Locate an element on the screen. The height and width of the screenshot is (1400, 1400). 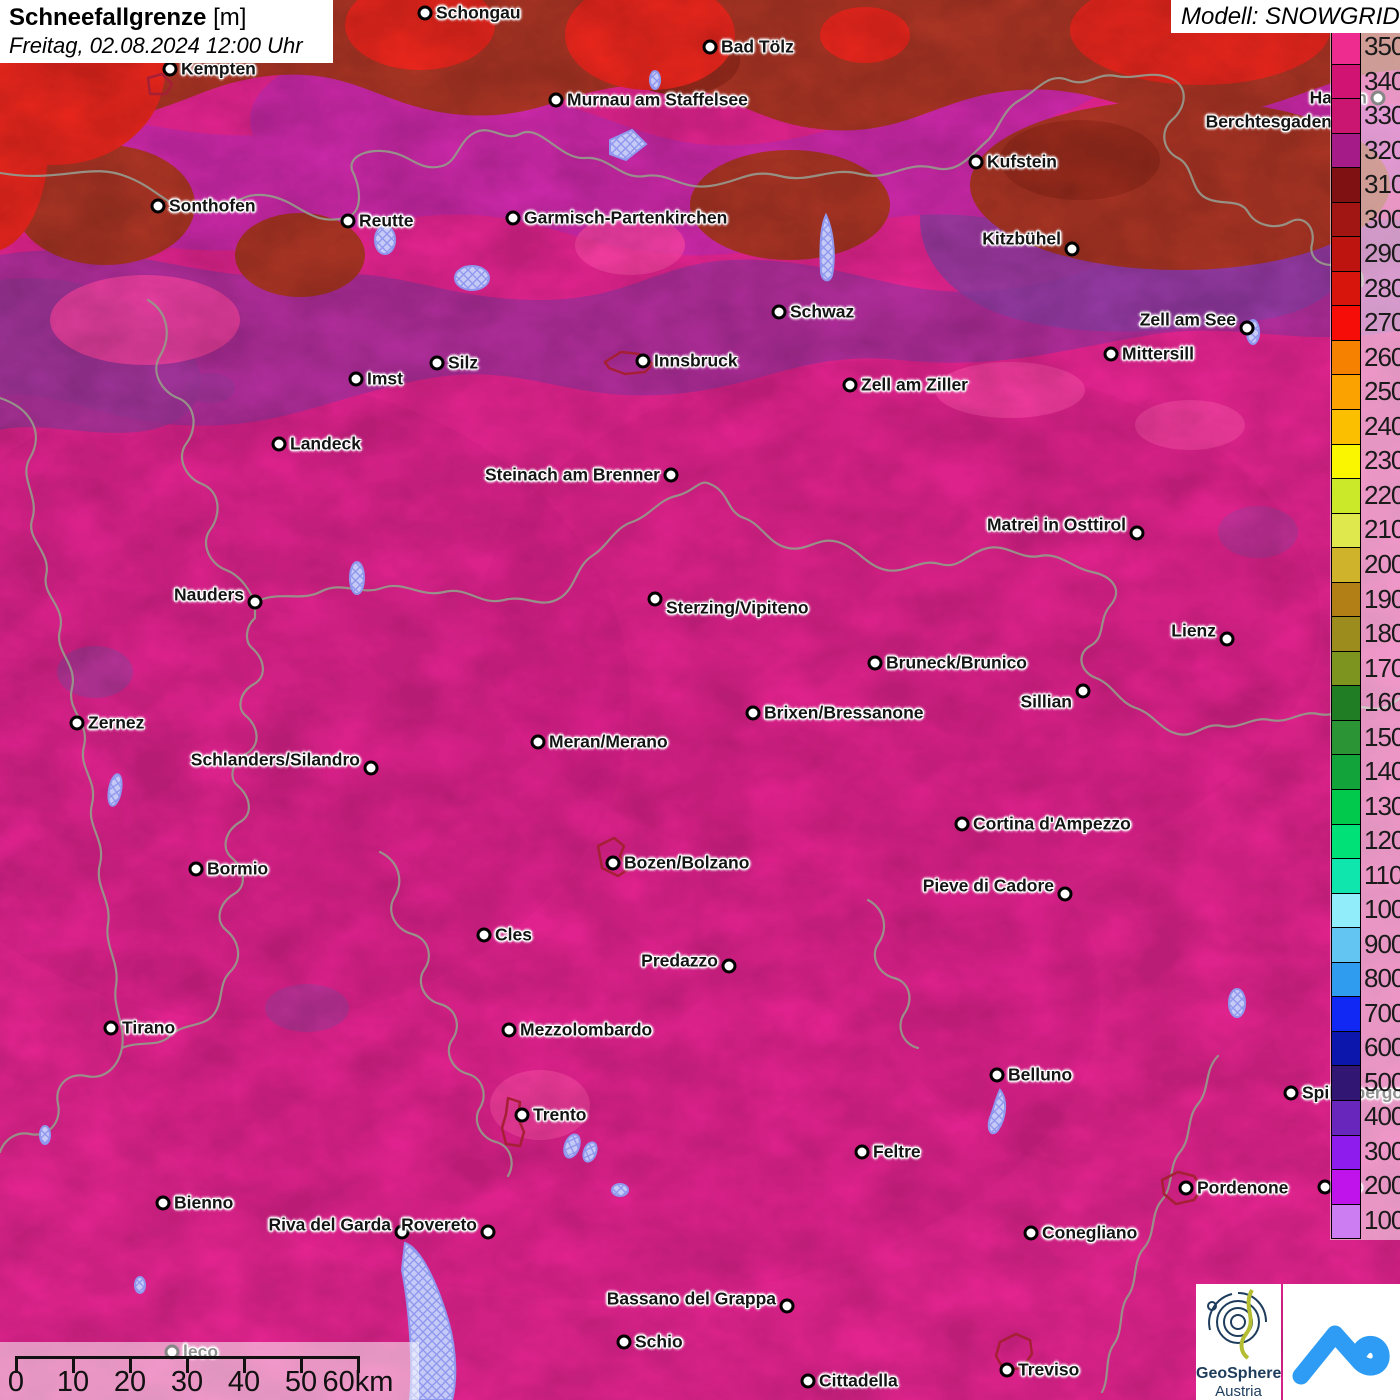
colorbar-value-2000: 2000 is located at coordinates (1382, 563).